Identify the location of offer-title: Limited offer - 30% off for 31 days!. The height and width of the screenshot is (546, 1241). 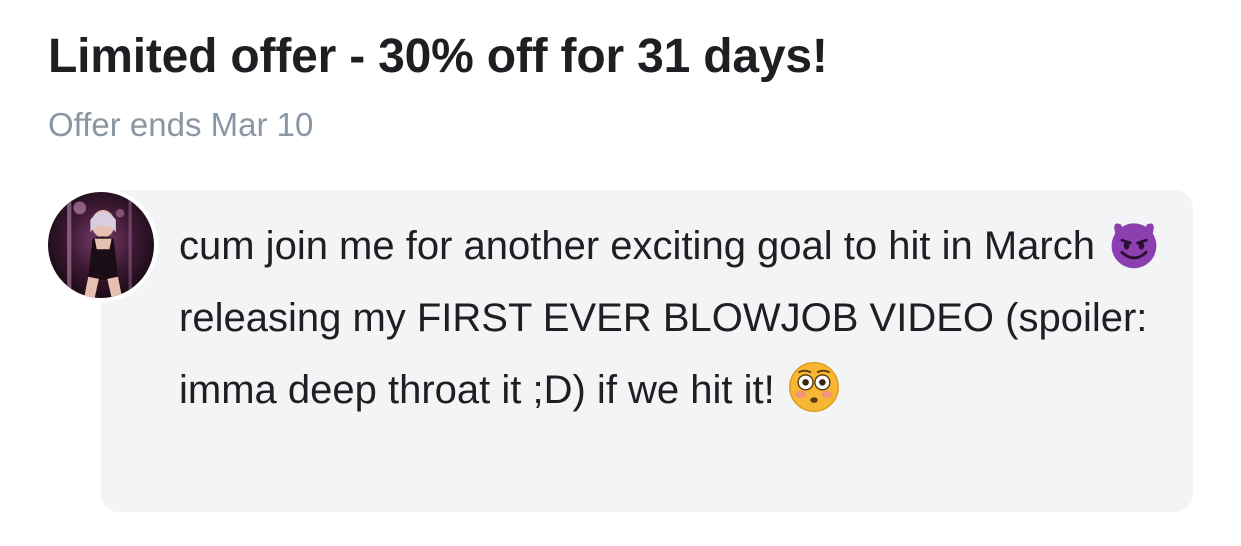
(438, 56).